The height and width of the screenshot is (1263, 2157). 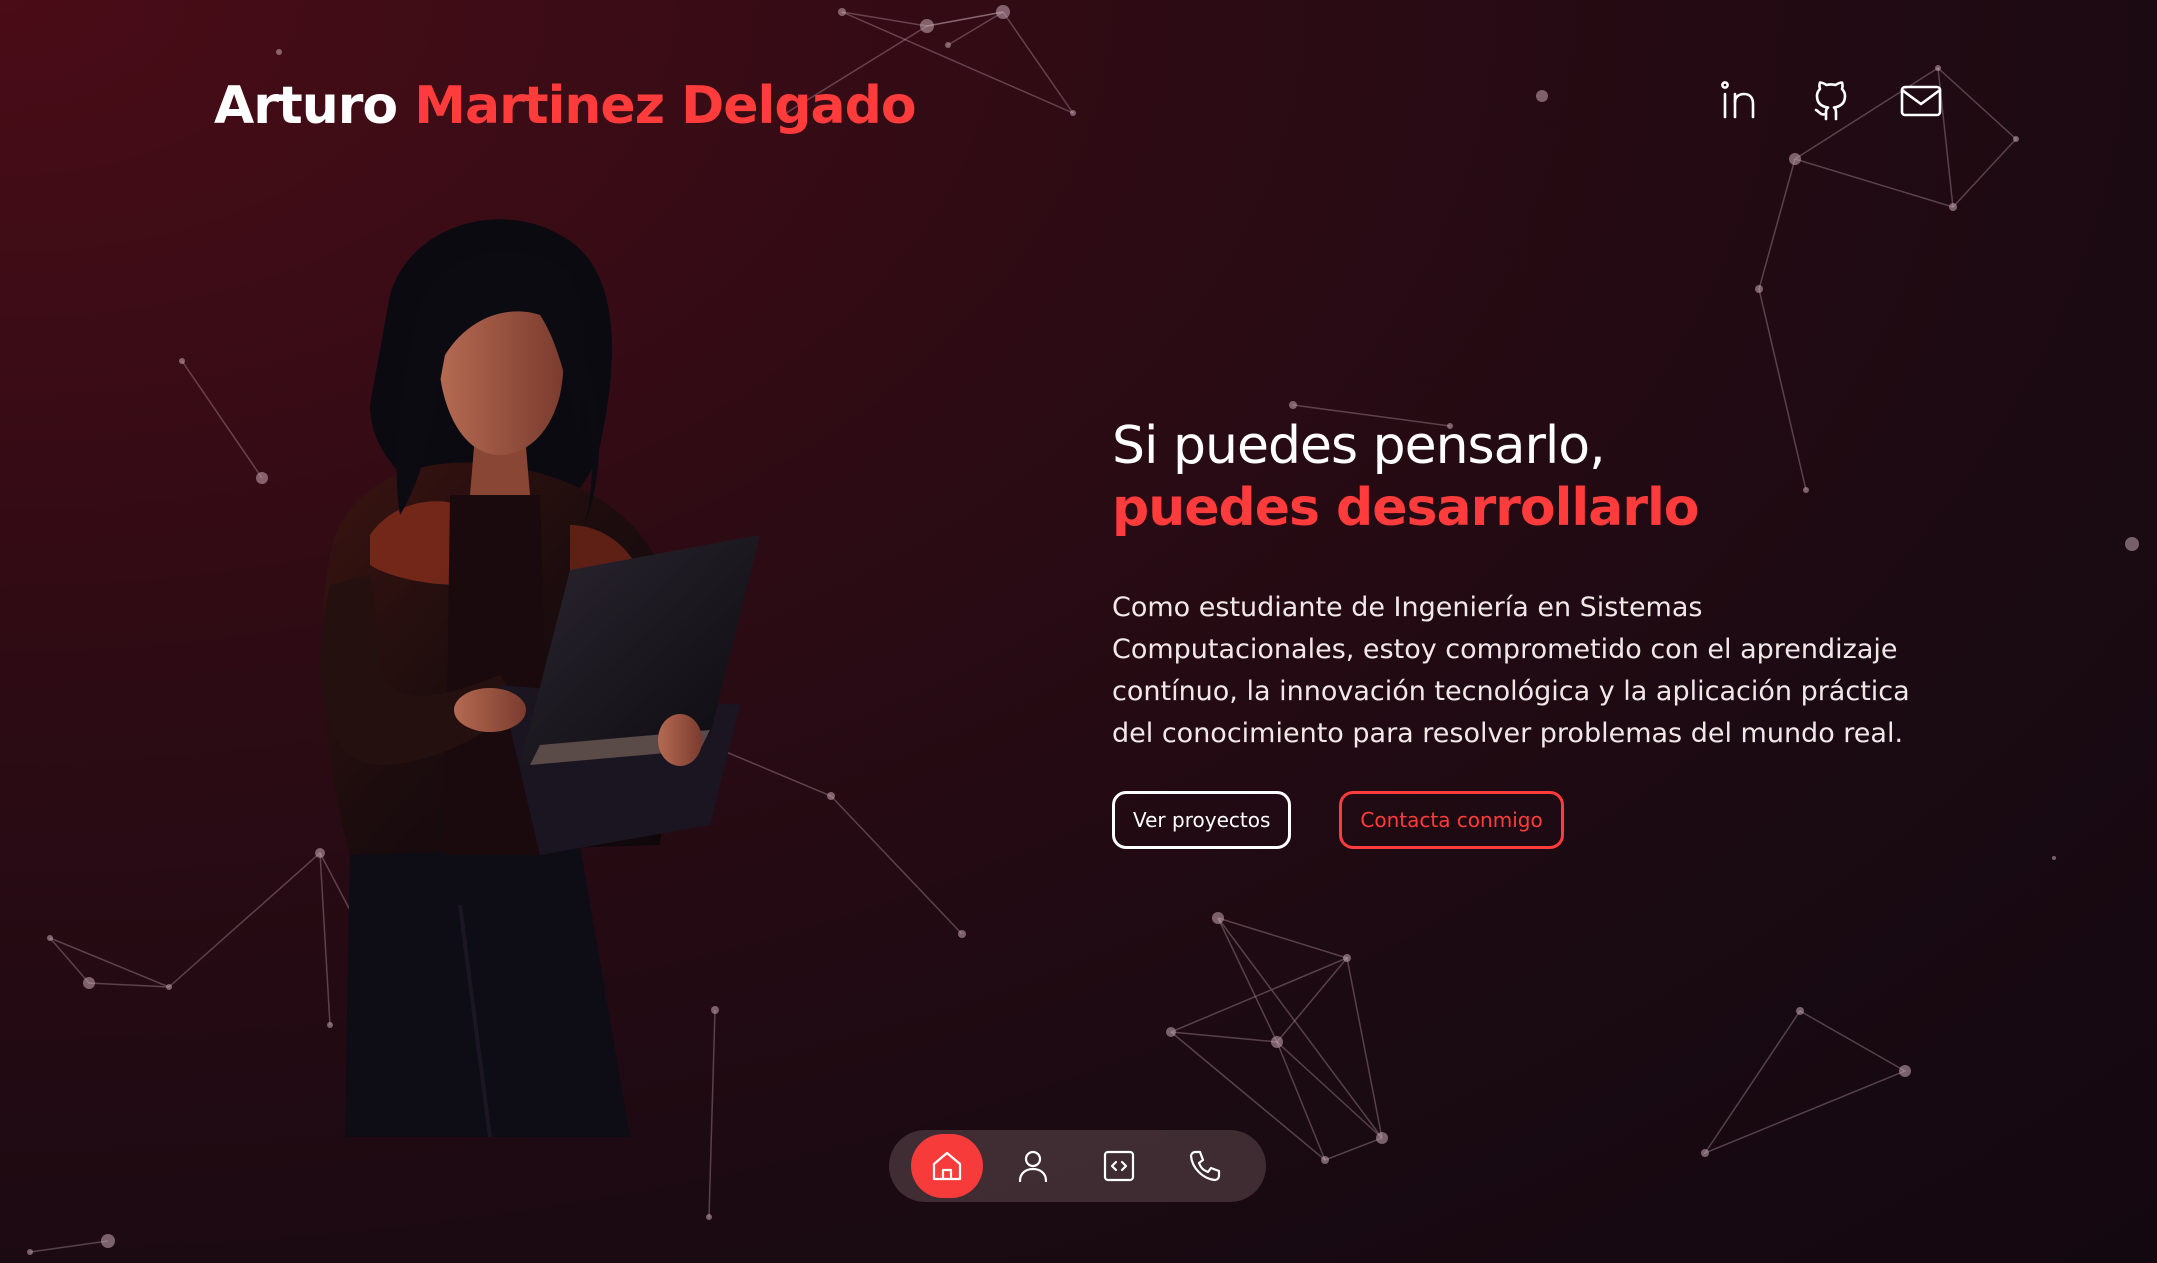 What do you see at coordinates (1552, 477) in the screenshot?
I see `hero-headline: Si puedes pensarlo, puedes desarrollarlo` at bounding box center [1552, 477].